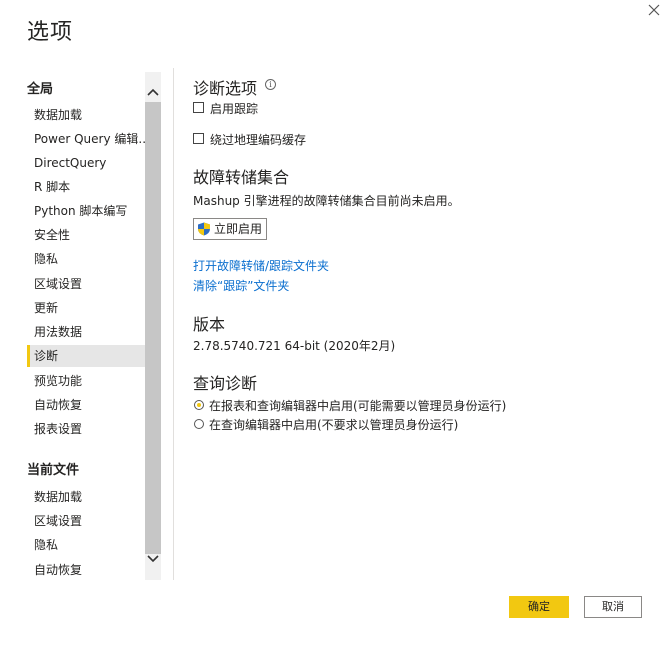 Image resolution: width=670 pixels, height=645 pixels. What do you see at coordinates (86, 163) in the screenshot?
I see `nav-item-directquery: DirectQuery` at bounding box center [86, 163].